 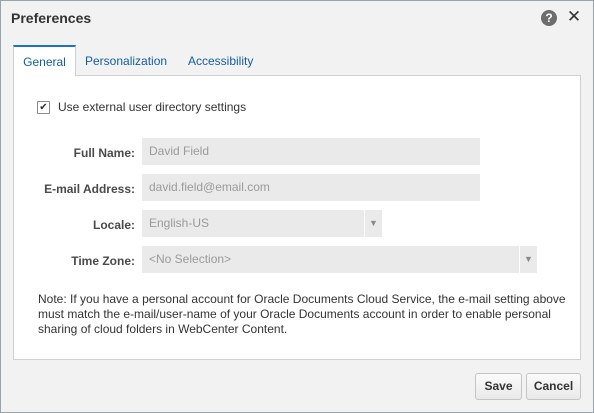 What do you see at coordinates (126, 60) in the screenshot?
I see `tab-personalization: Personalization` at bounding box center [126, 60].